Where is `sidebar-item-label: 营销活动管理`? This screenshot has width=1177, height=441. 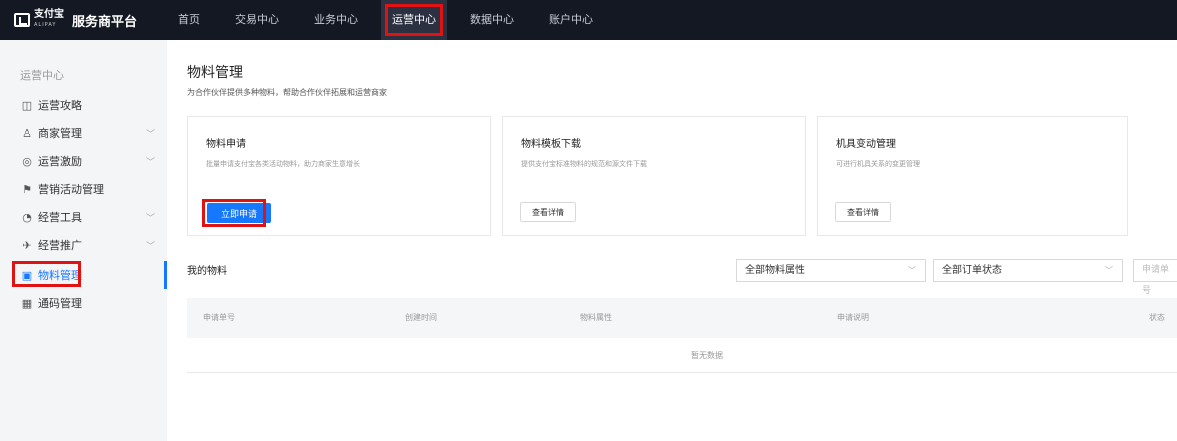
sidebar-item-label: 营销活动管理 is located at coordinates (71, 189).